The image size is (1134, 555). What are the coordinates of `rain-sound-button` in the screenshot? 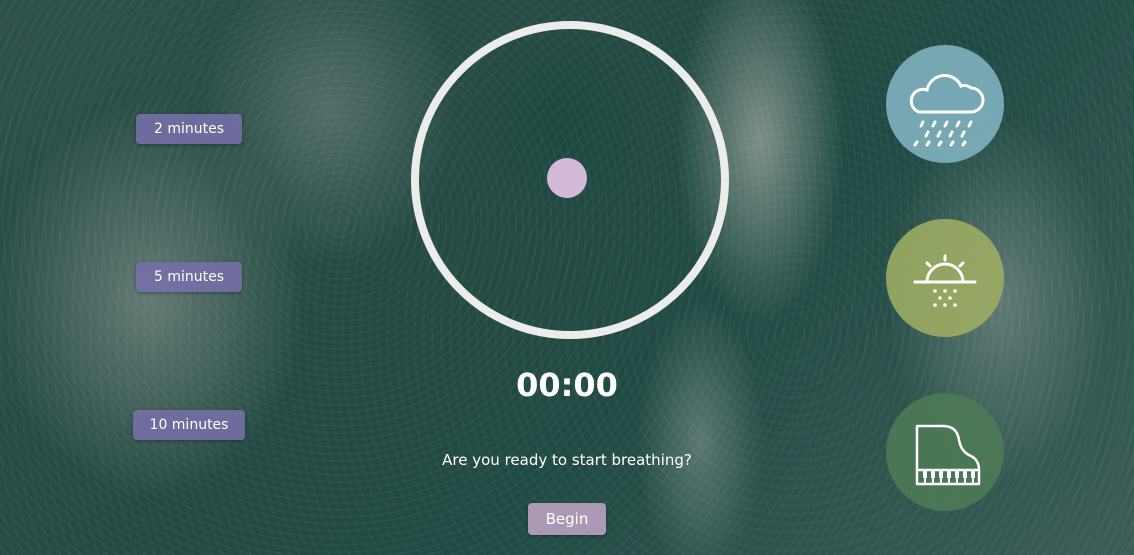 It's located at (945, 104).